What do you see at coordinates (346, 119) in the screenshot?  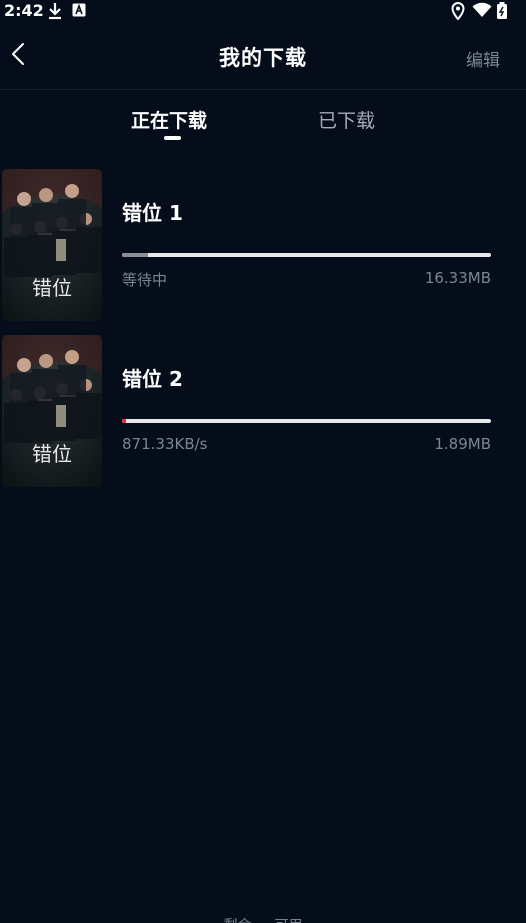 I see `tab-downloaded: 已下载` at bounding box center [346, 119].